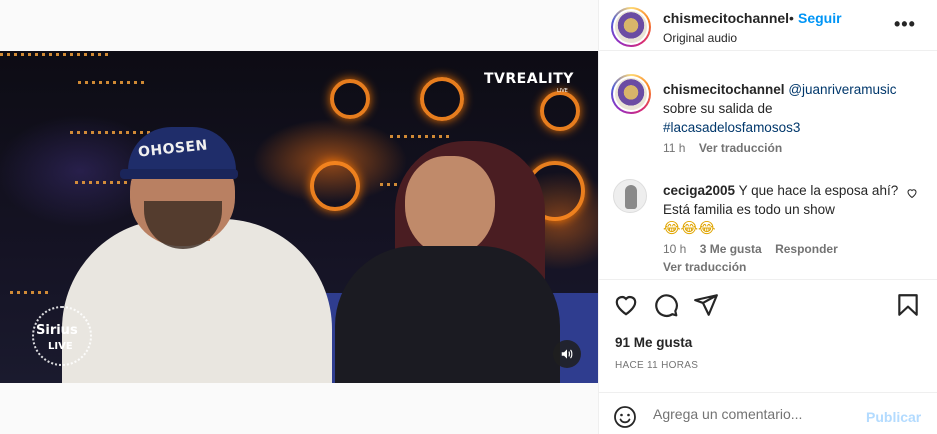 The image size is (937, 434). What do you see at coordinates (905, 24) in the screenshot?
I see `more-options-icon: •••` at bounding box center [905, 24].